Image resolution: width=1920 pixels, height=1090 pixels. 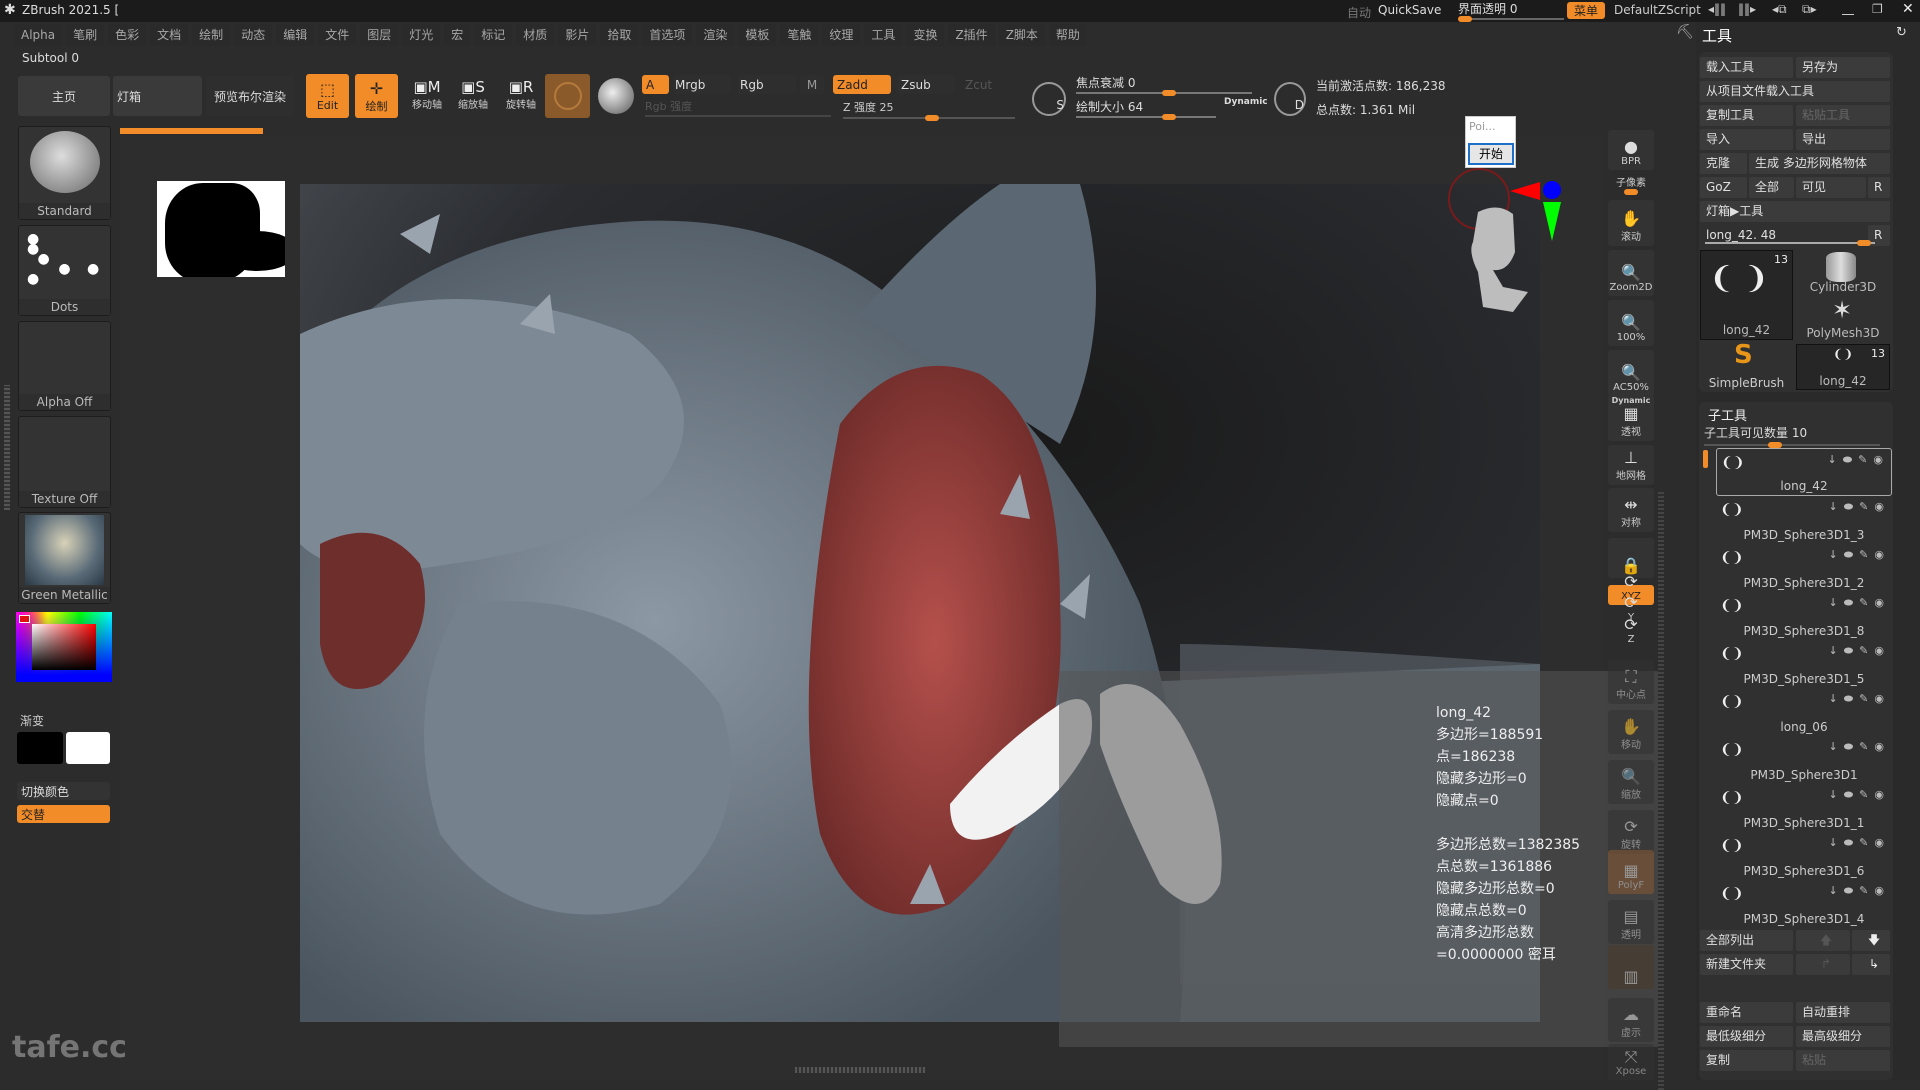 I want to click on subtool-item: ❨❩ ↓⬬✎◉ PM3D_Sphere3D1_6, so click(x=1804, y=856).